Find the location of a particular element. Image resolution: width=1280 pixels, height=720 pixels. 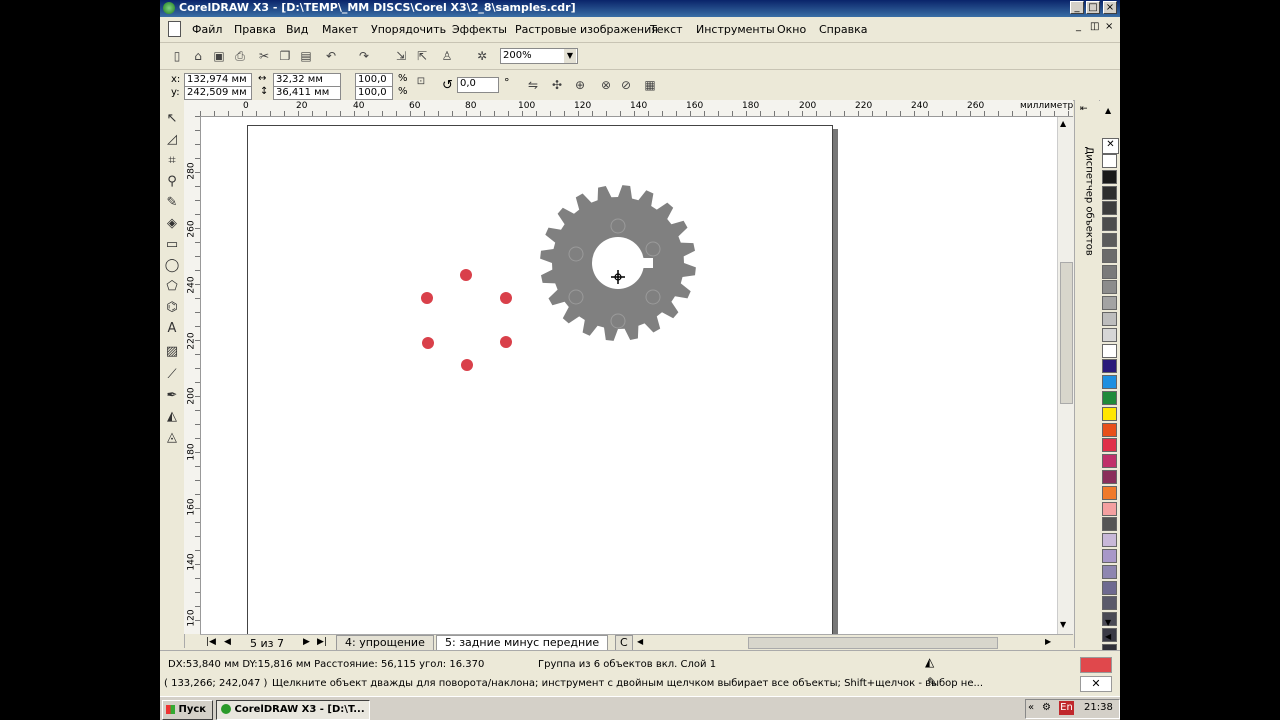

interactive-tool-icon: ▨ is located at coordinates (172, 352).